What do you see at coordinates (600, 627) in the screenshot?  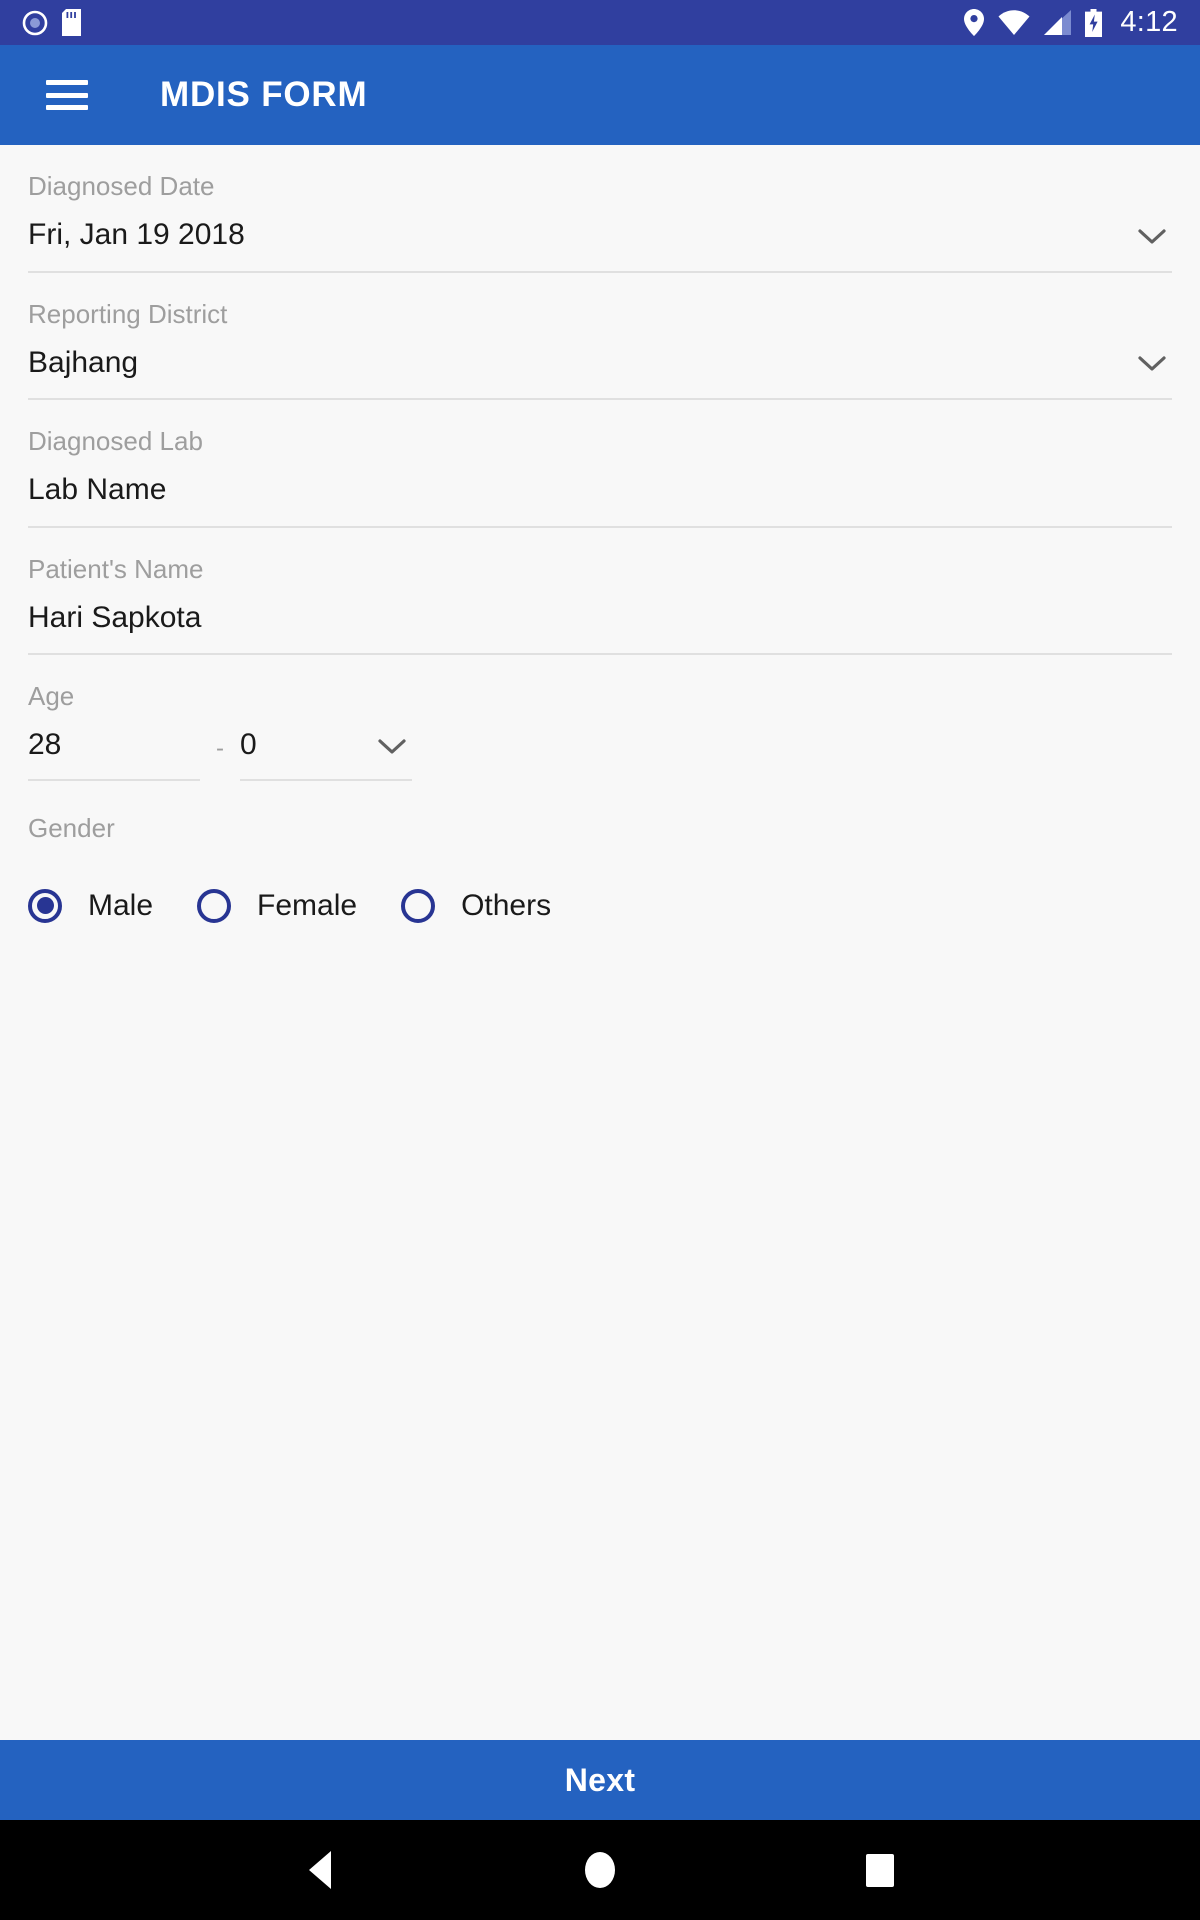 I see `patient-name-input: Hari Sapkota` at bounding box center [600, 627].